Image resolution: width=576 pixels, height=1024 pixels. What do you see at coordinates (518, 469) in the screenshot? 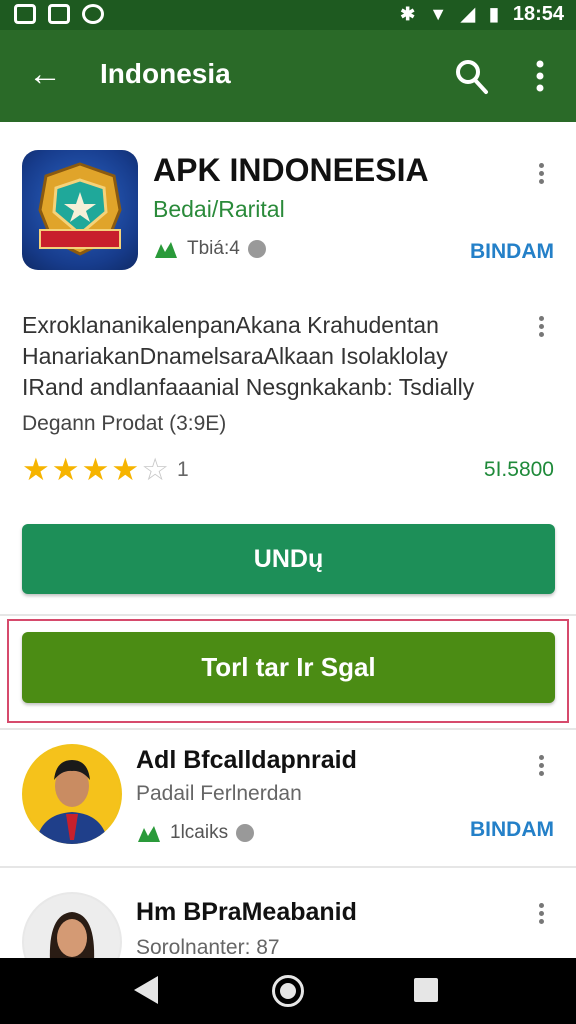
I see `app-price: 5I.5800` at bounding box center [518, 469].